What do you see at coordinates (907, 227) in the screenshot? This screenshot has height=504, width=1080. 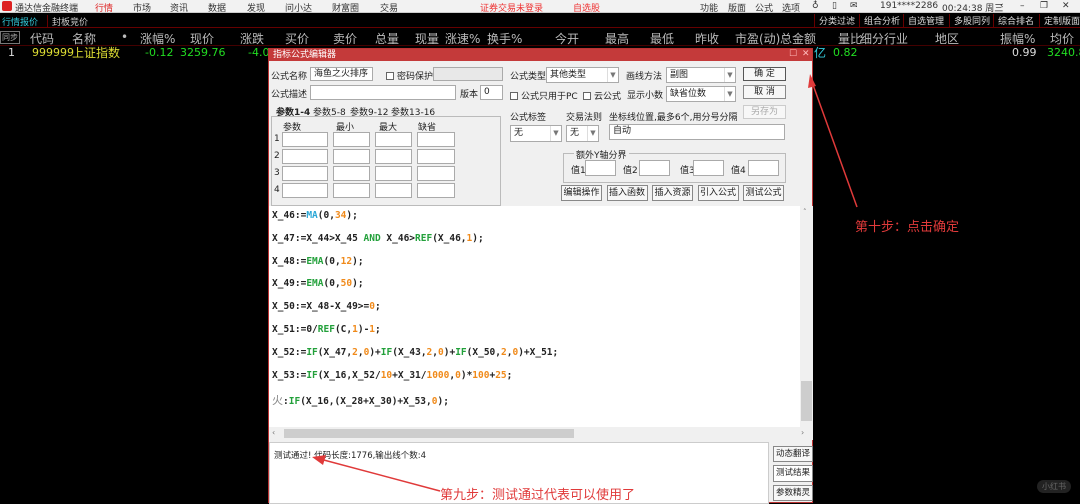 I see `annotation-step10: 第十步：点击确定` at bounding box center [907, 227].